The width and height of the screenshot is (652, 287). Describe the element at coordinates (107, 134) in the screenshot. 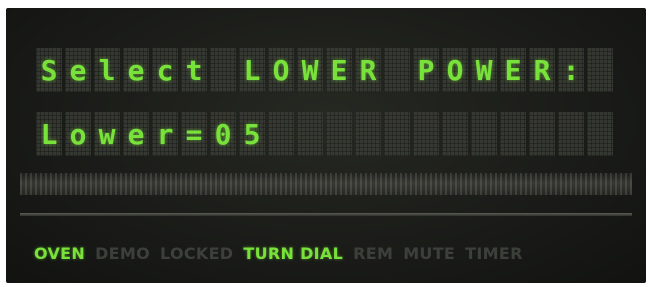

I see `display-char: w` at that location.